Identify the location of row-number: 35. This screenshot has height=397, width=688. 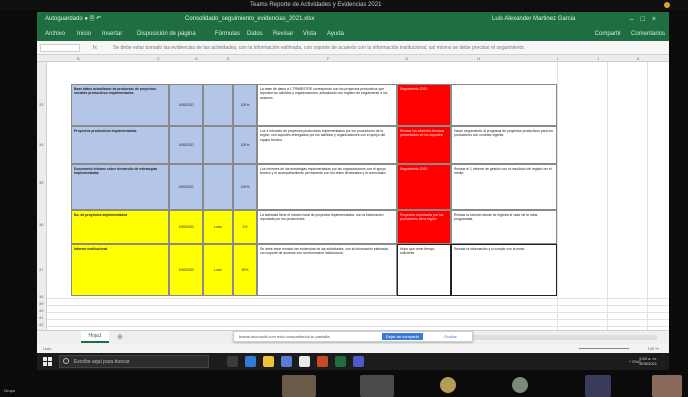
(41, 182).